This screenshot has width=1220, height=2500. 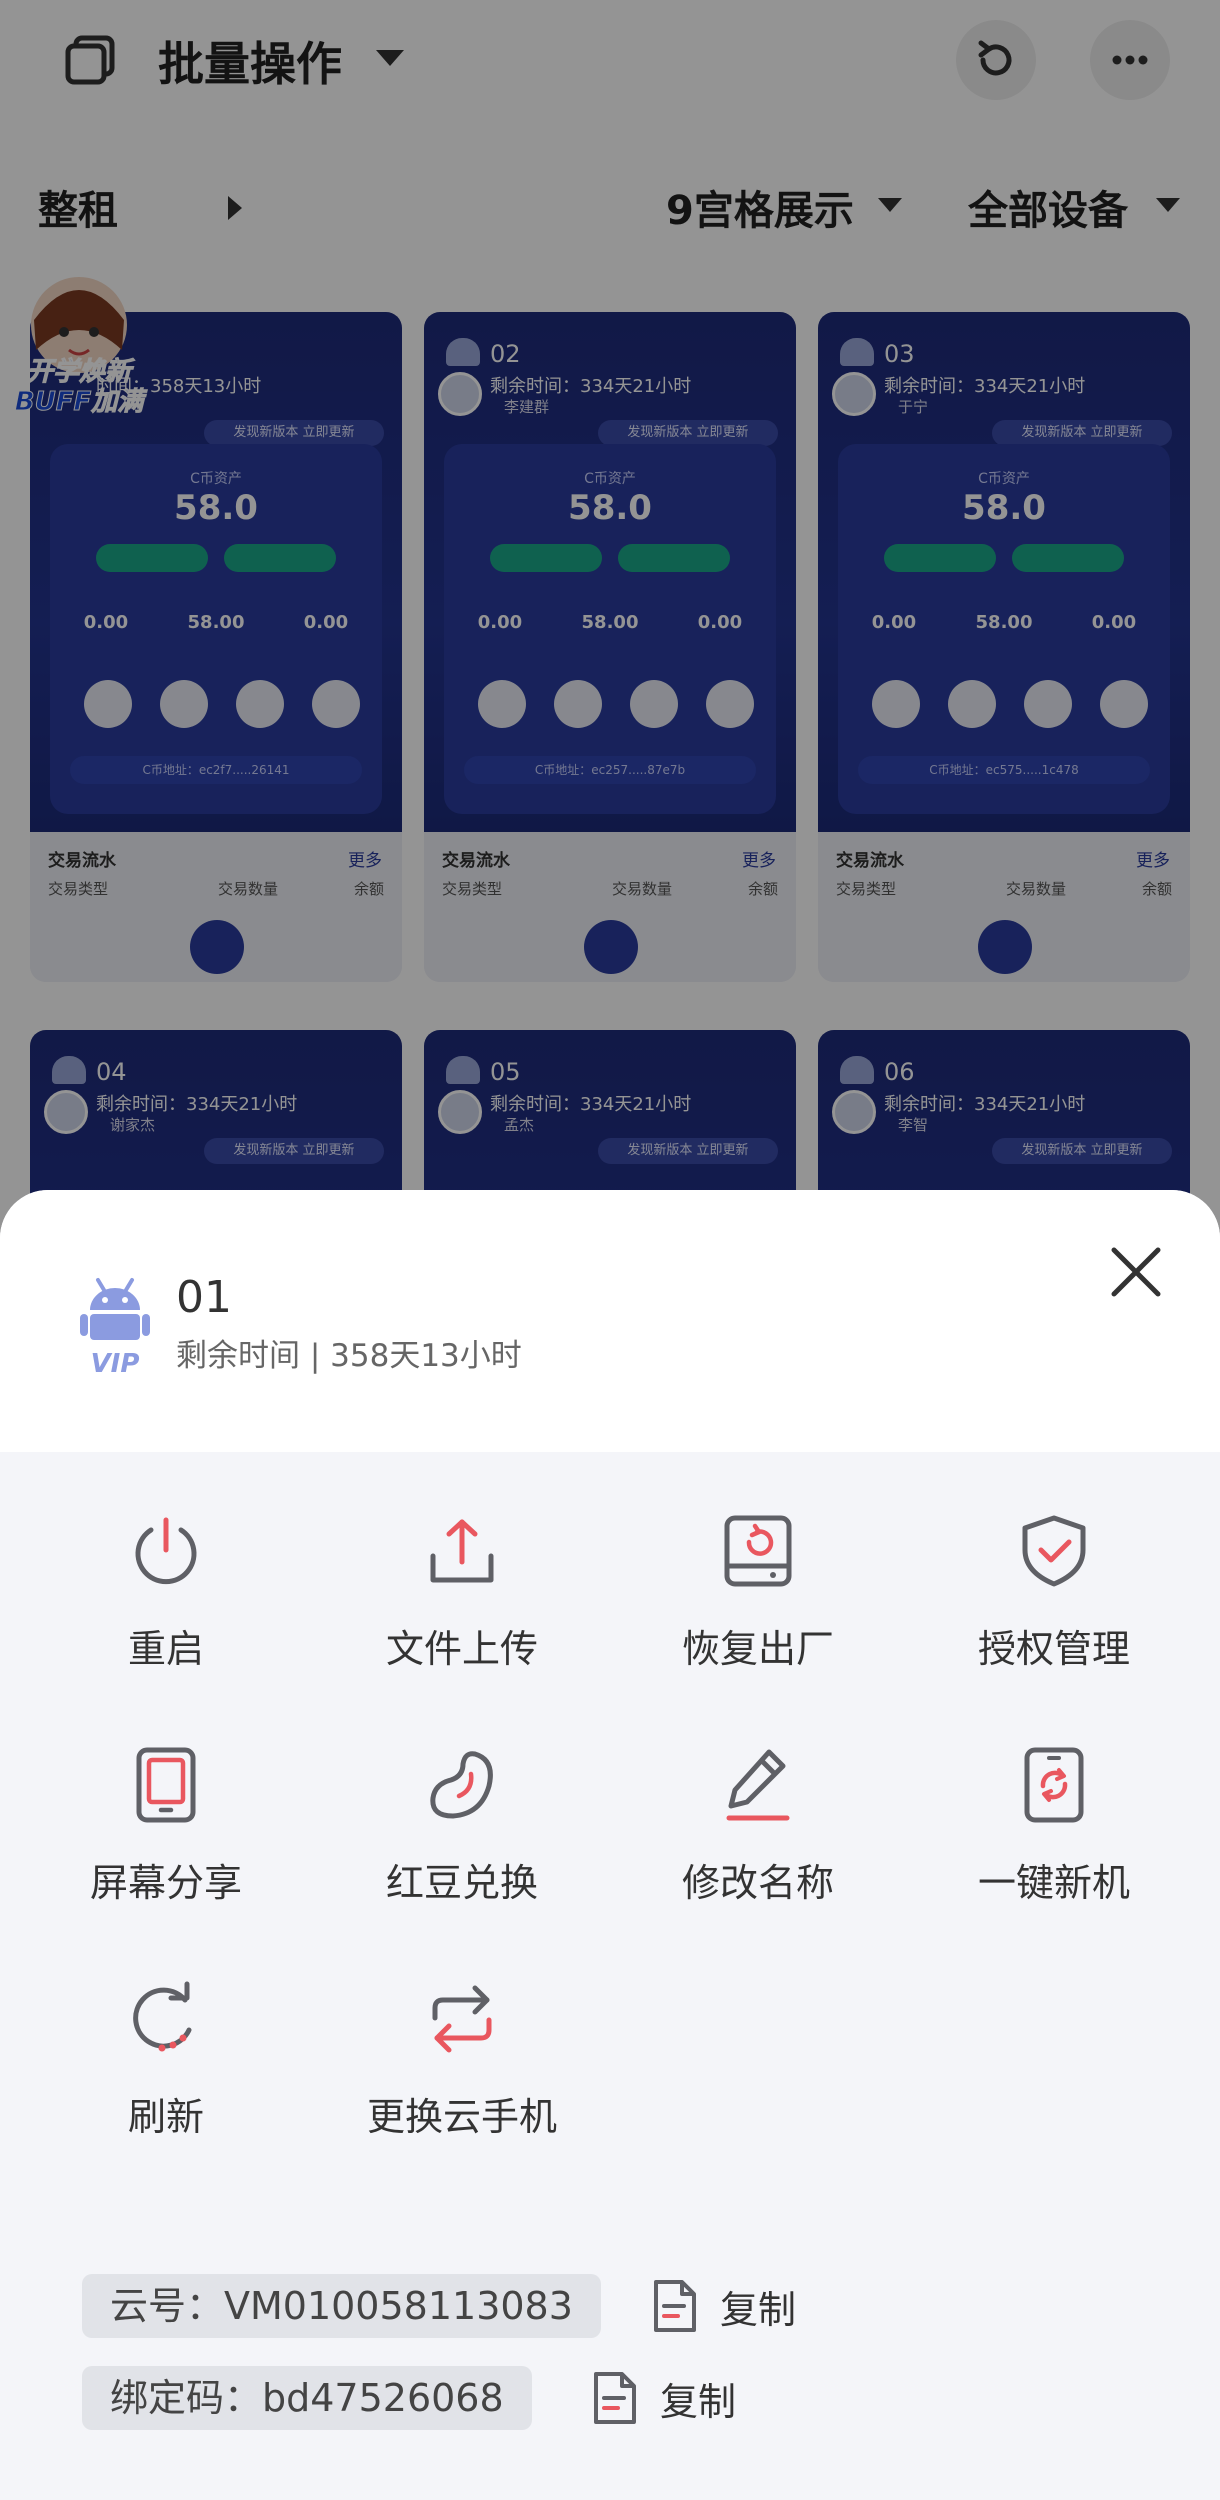 What do you see at coordinates (612, 2306) in the screenshot?
I see `cloud-id-row: 云号：VM010058113083 复制` at bounding box center [612, 2306].